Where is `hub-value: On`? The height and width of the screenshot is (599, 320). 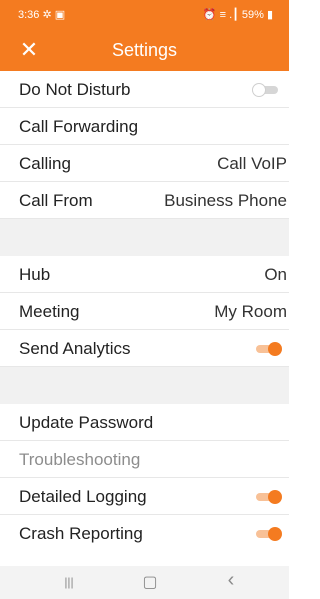
hub-value: On is located at coordinates (275, 274).